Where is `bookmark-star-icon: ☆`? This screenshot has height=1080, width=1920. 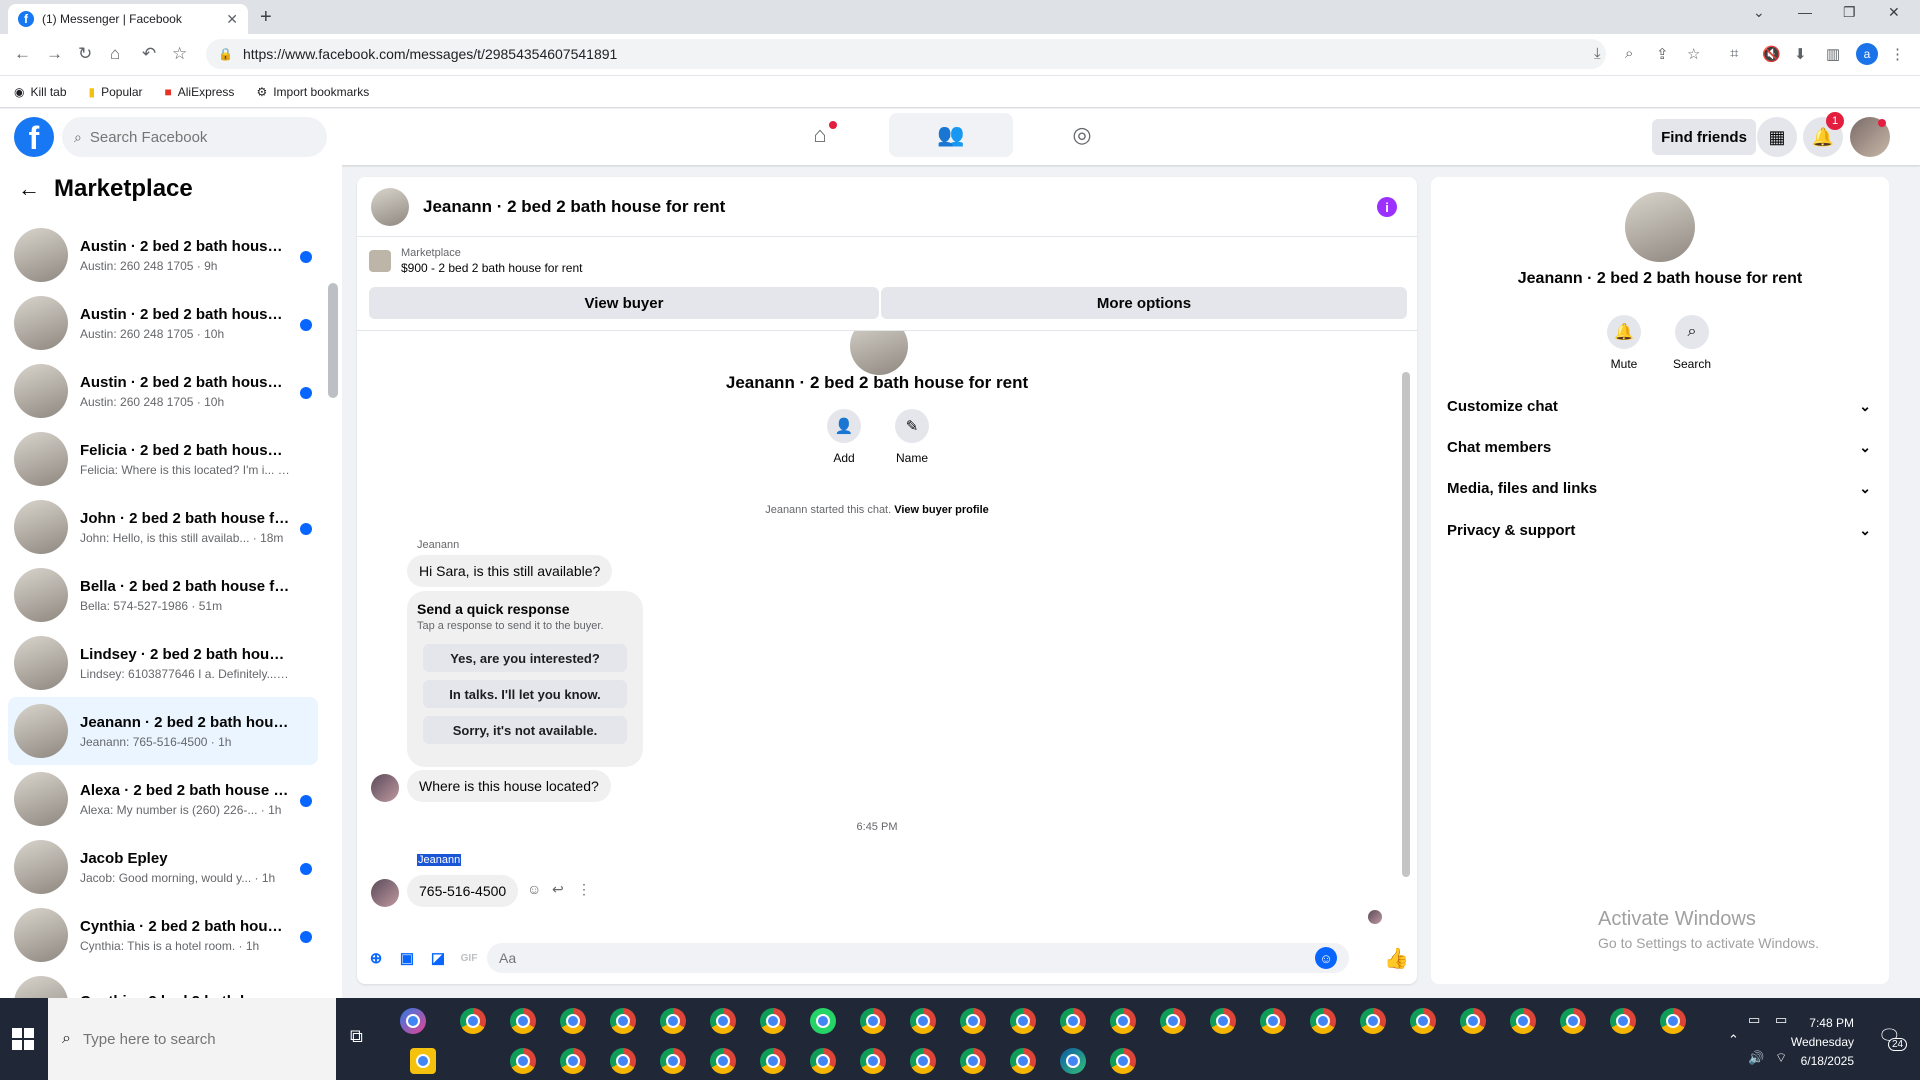
bookmark-star-icon: ☆ is located at coordinates (179, 54).